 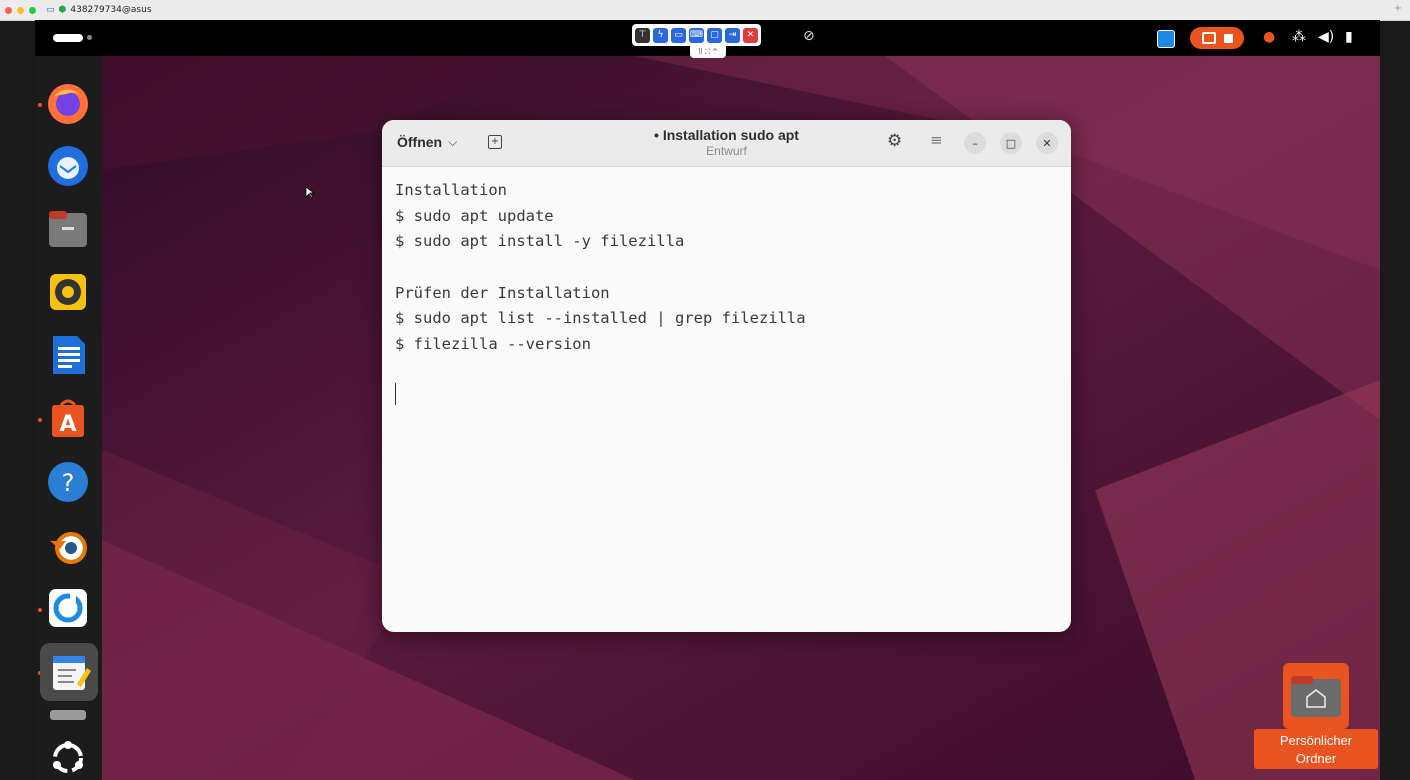 I want to click on close-button: ✕, so click(x=1047, y=143).